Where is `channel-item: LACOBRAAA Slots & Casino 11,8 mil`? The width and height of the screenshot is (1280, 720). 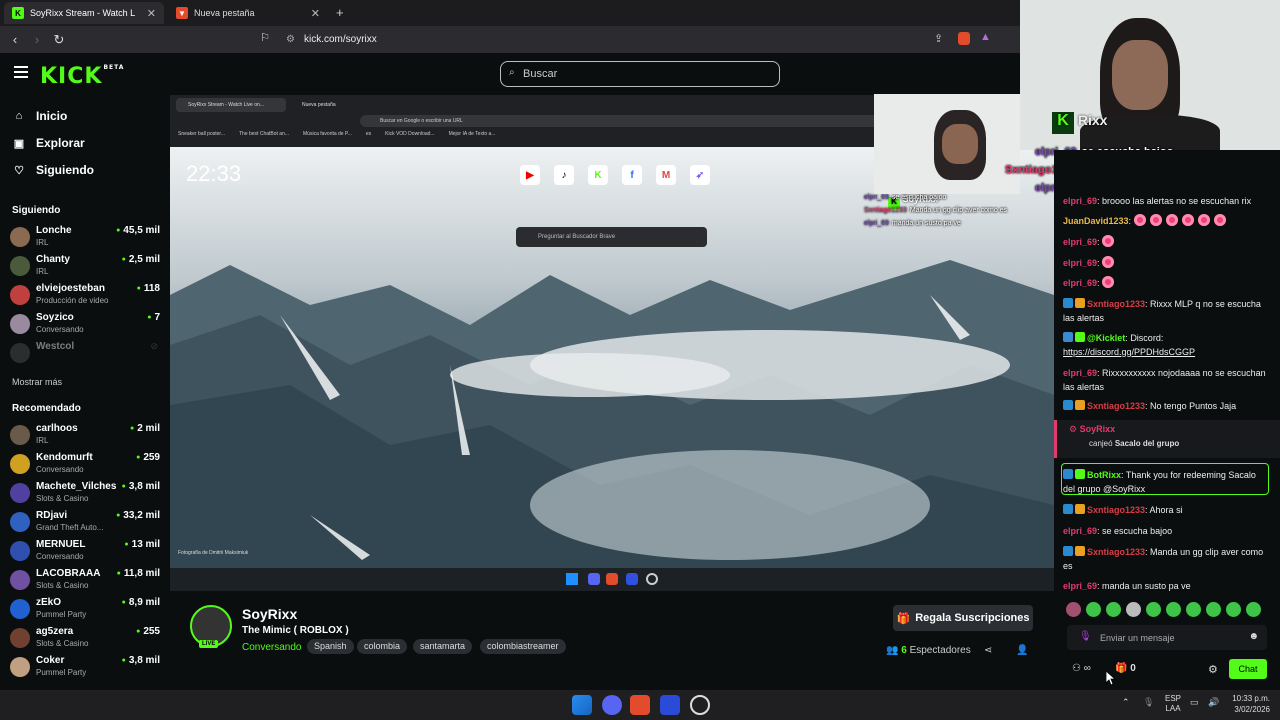 channel-item: LACOBRAAA Slots & Casino 11,8 mil is located at coordinates (85, 581).